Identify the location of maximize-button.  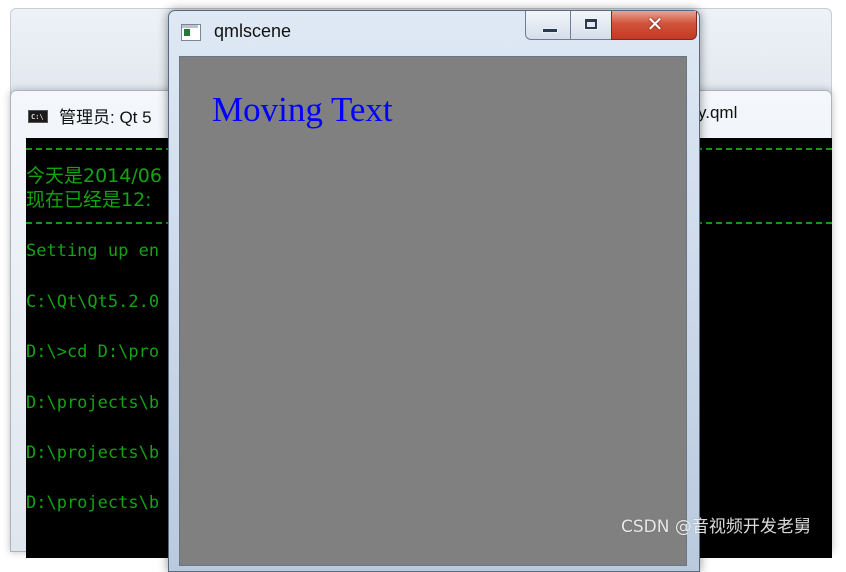
(591, 25).